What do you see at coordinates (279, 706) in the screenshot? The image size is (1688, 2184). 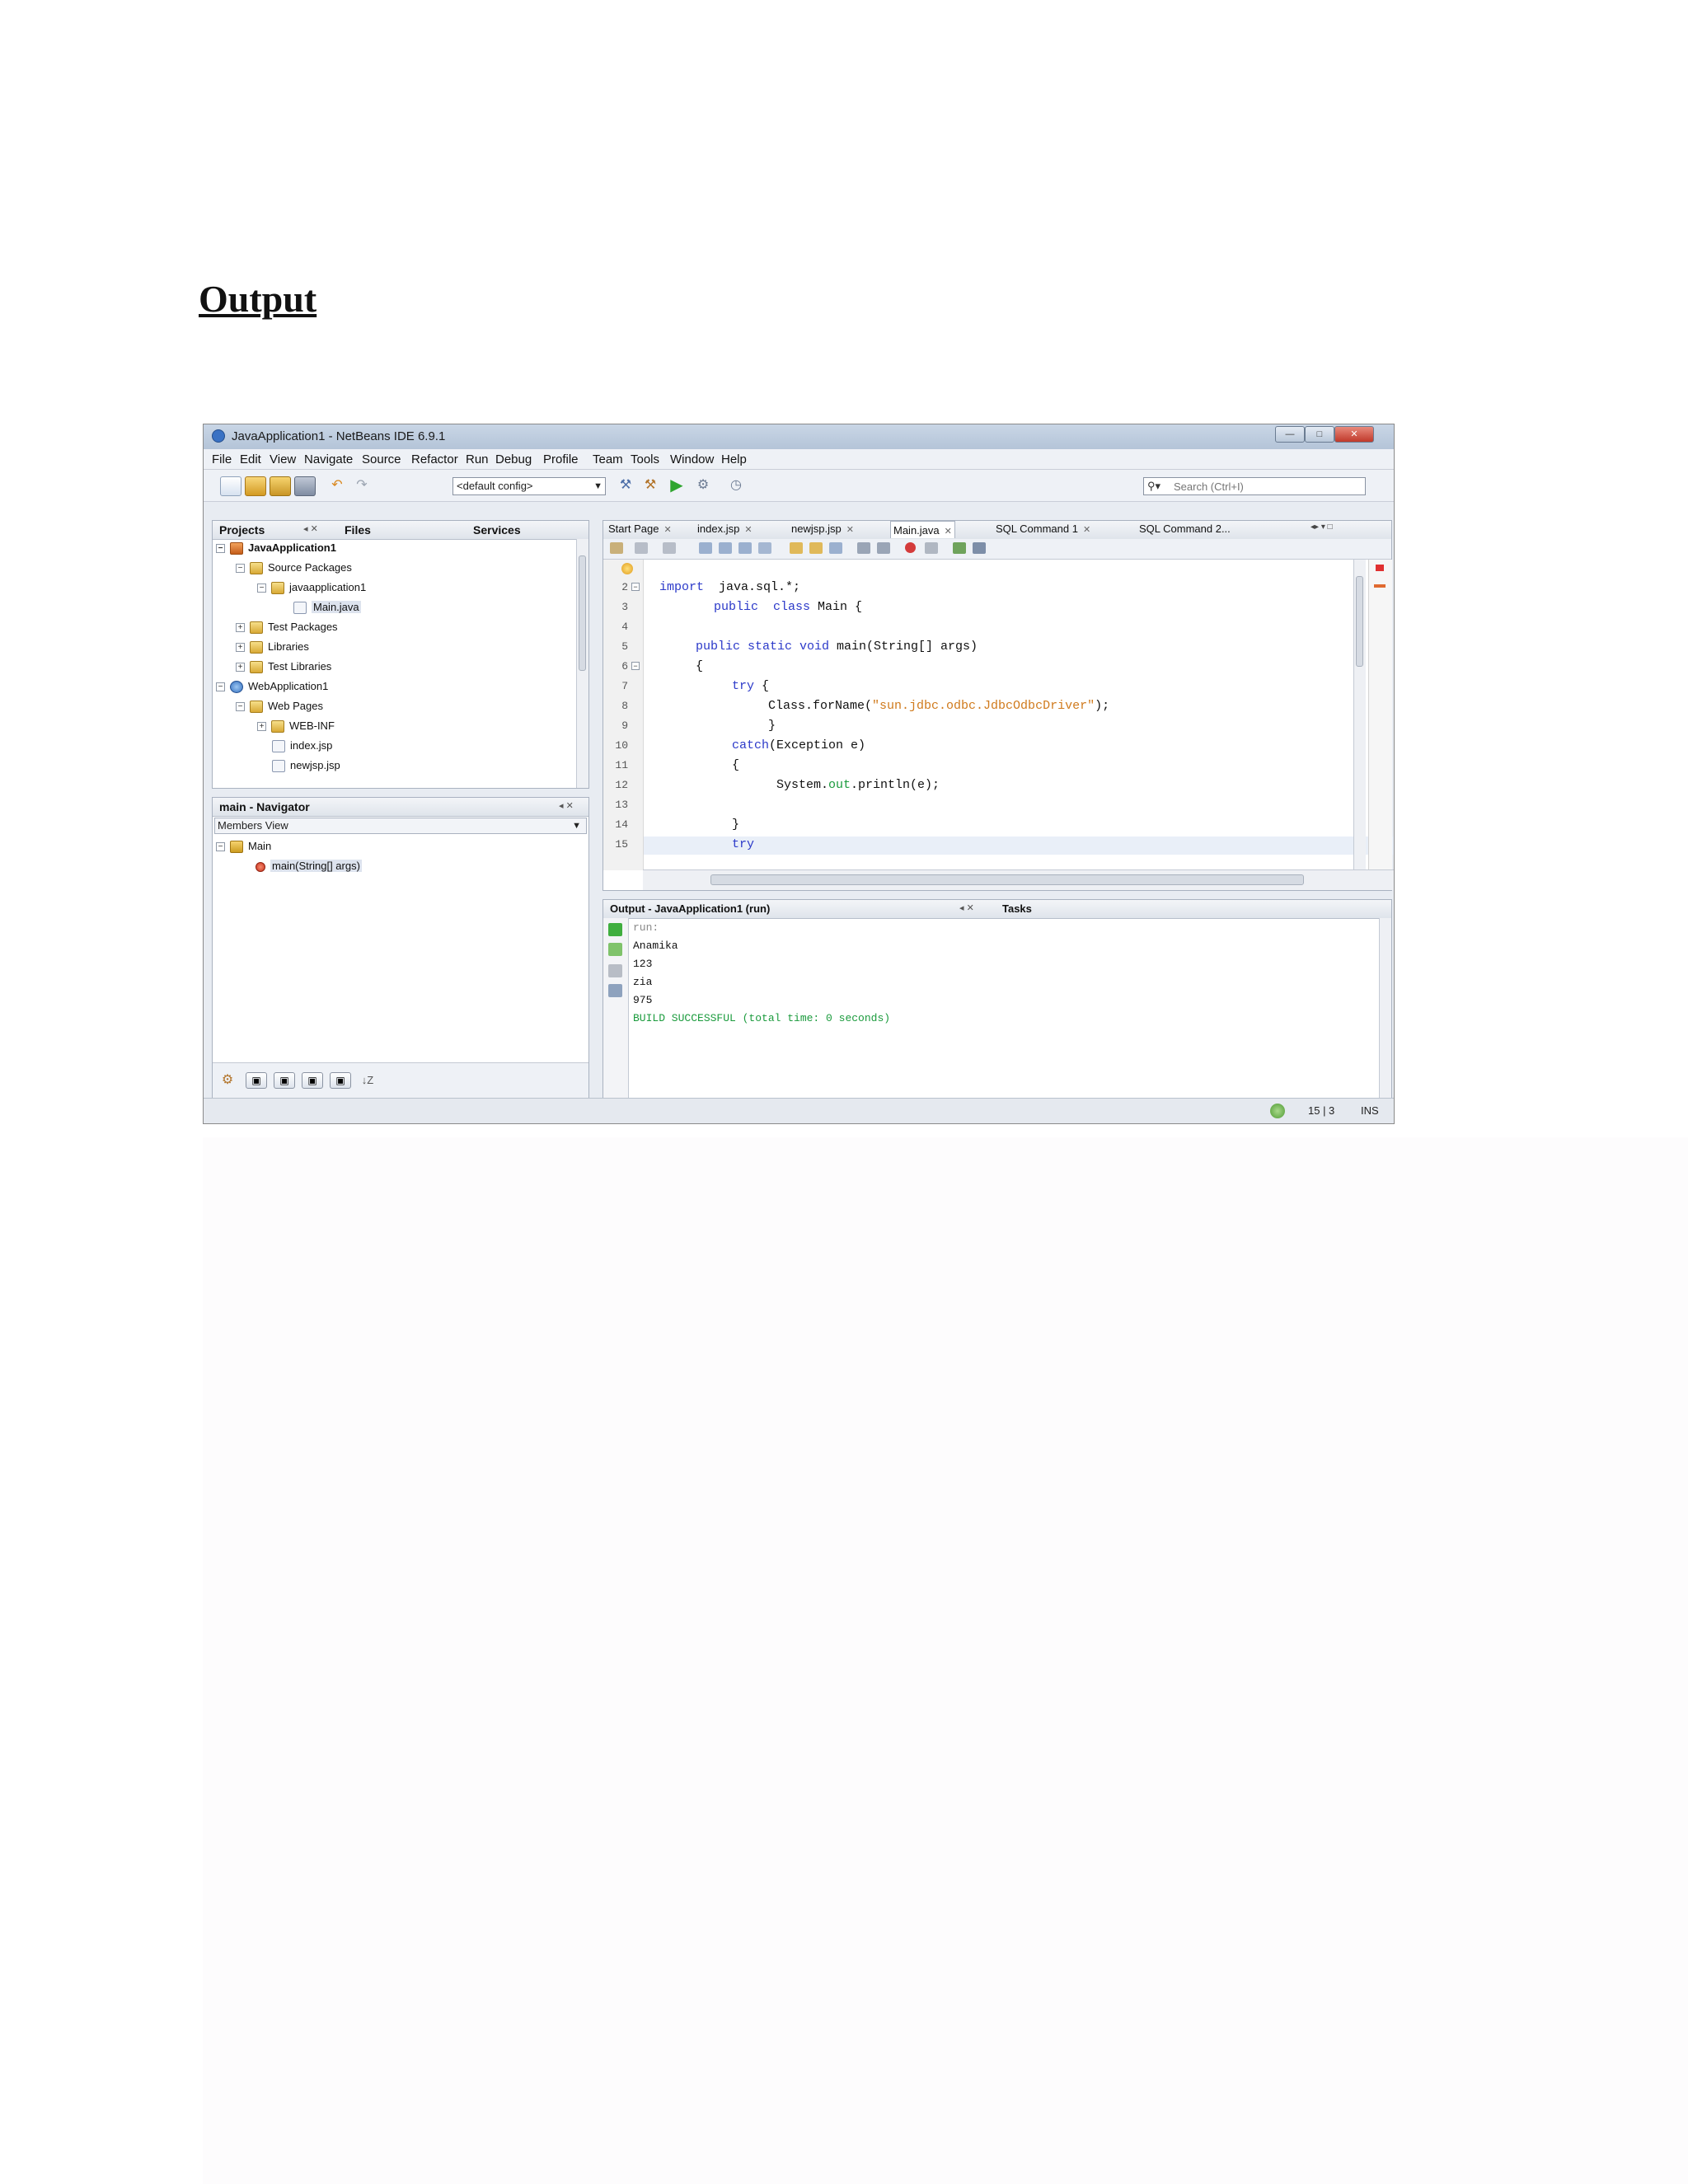 I see `tree-item-web-pages: − Web Pages` at bounding box center [279, 706].